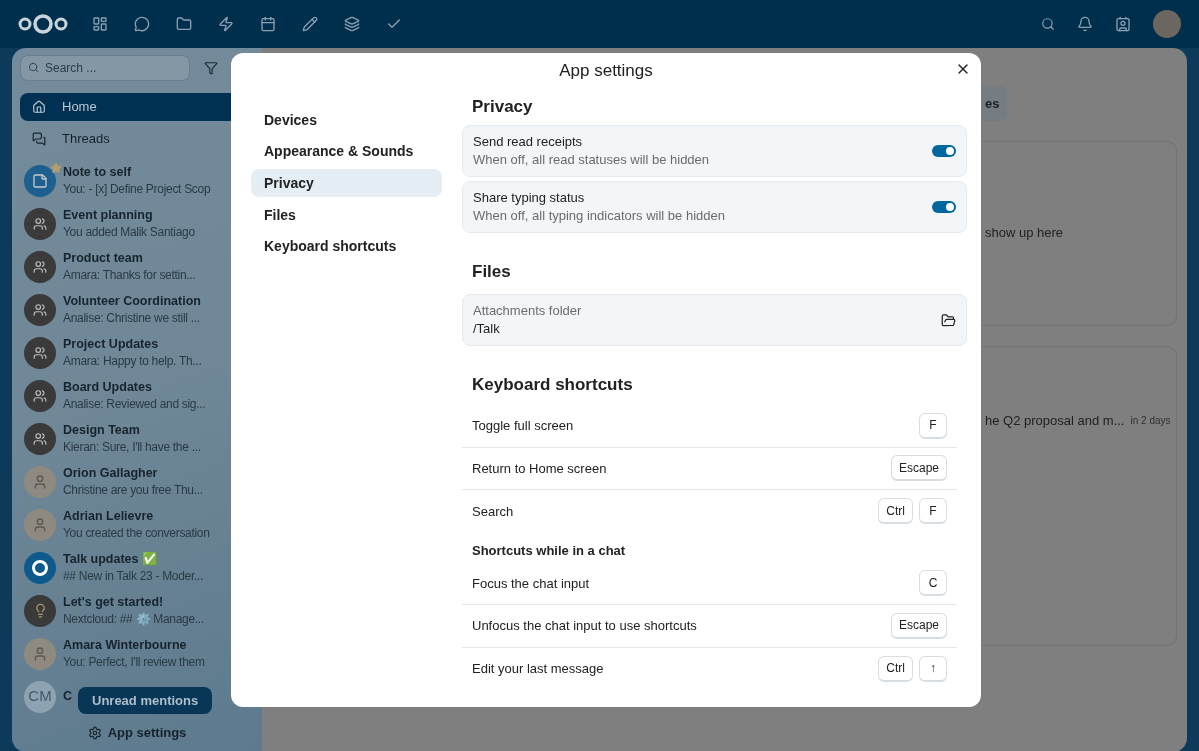  I want to click on pencil-icon, so click(310, 24).